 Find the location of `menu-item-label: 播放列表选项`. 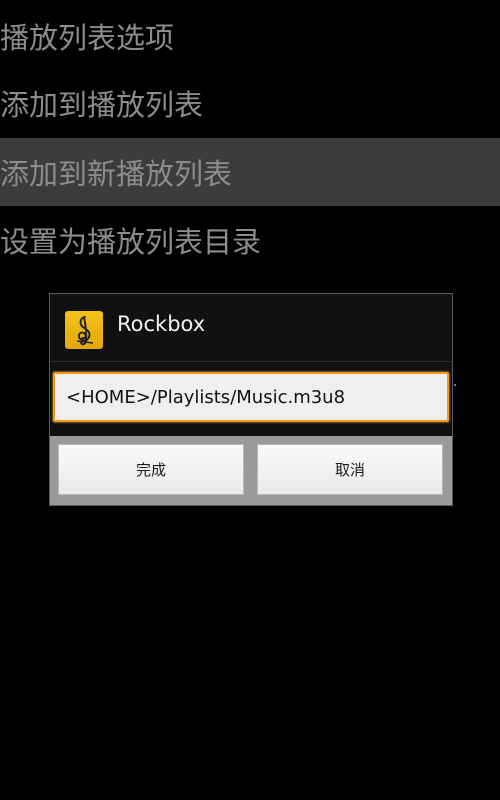

menu-item-label: 播放列表选项 is located at coordinates (87, 38).